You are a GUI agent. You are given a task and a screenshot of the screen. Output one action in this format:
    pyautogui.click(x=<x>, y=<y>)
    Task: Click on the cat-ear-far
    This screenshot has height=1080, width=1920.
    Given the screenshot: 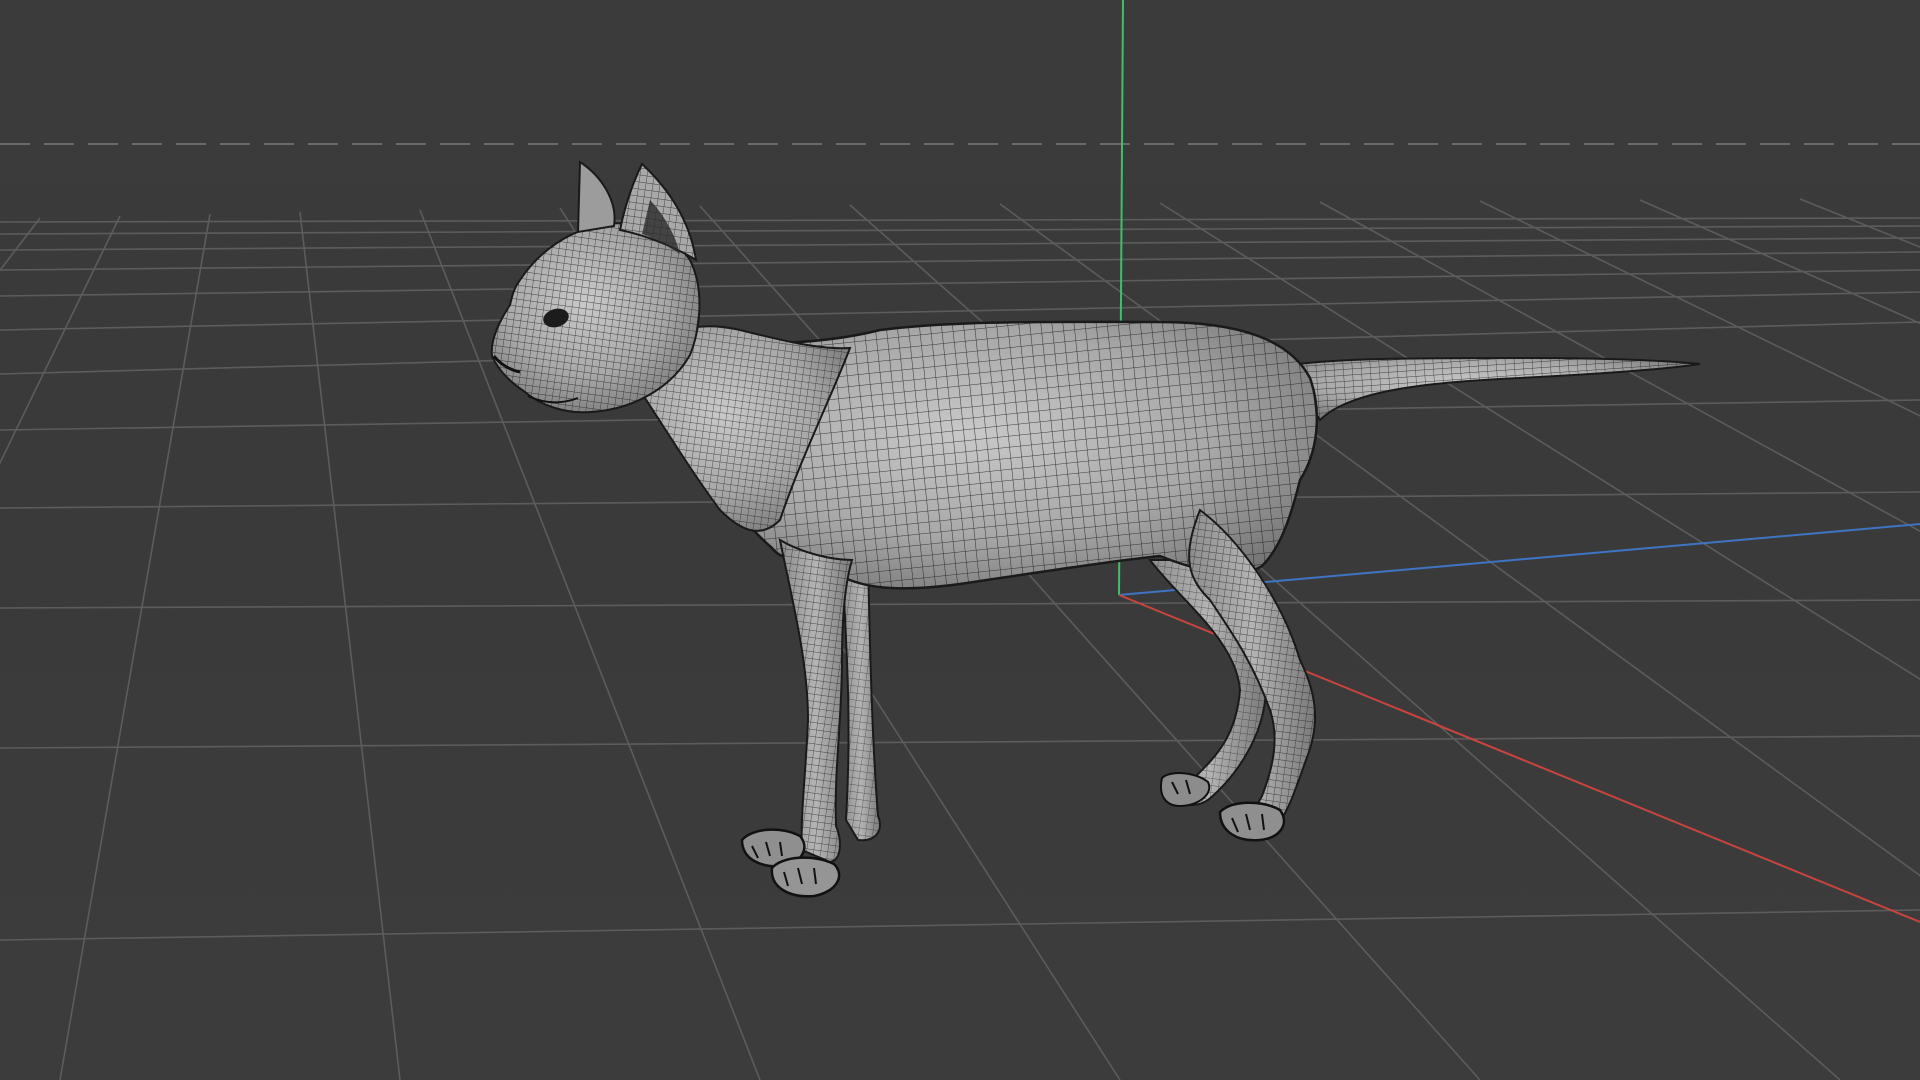 What is the action you would take?
    pyautogui.click(x=596, y=197)
    